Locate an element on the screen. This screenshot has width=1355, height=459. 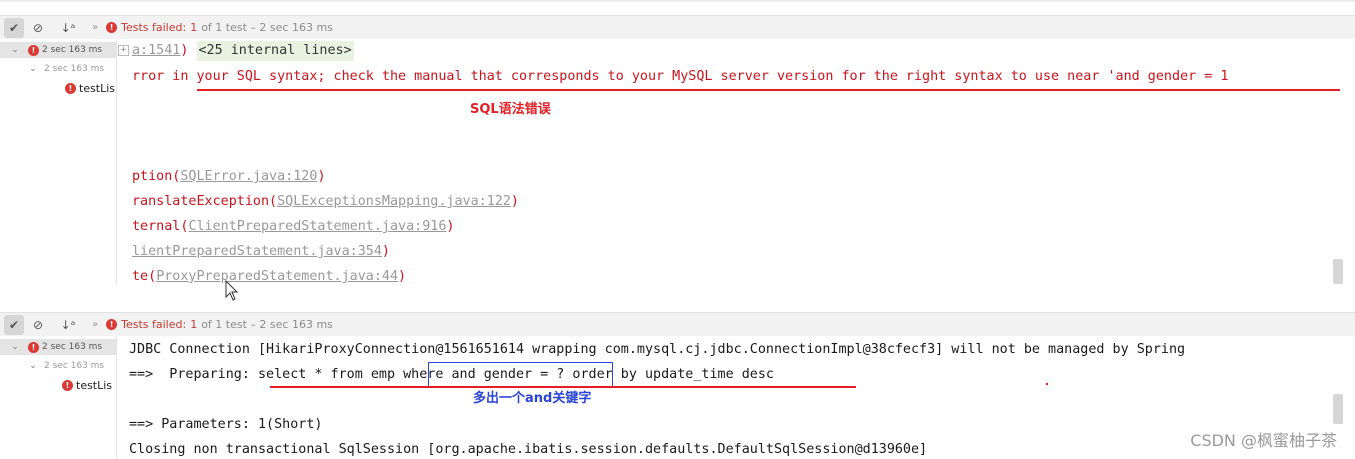
stack-line: ption(SQLError.java:120) is located at coordinates (229, 177).